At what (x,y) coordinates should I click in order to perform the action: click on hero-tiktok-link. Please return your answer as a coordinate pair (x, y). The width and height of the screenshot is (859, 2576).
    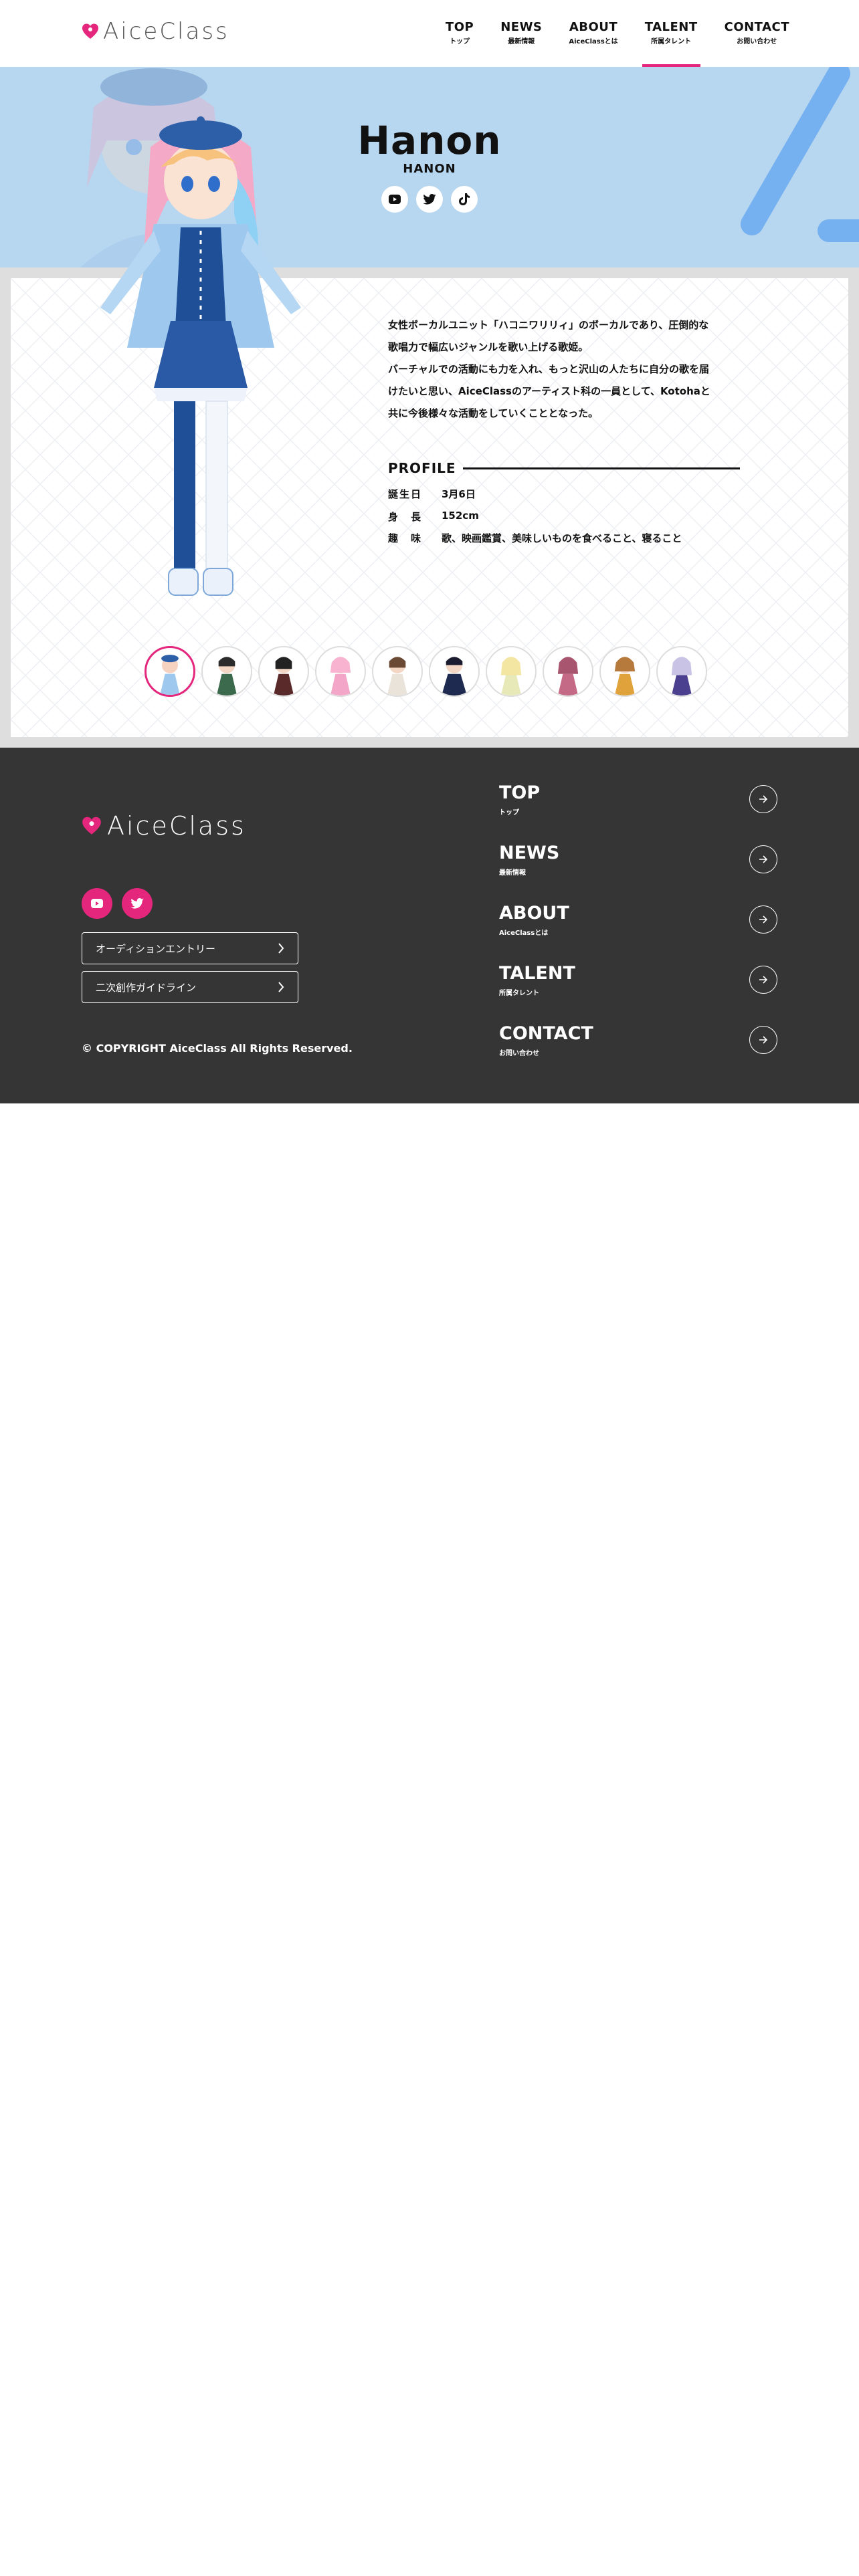
    Looking at the image, I should click on (465, 199).